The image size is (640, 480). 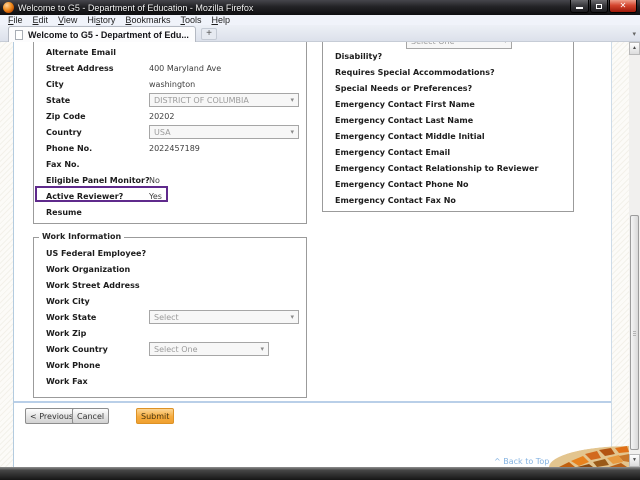 I want to click on field-label: Work Country, so click(x=77, y=349).